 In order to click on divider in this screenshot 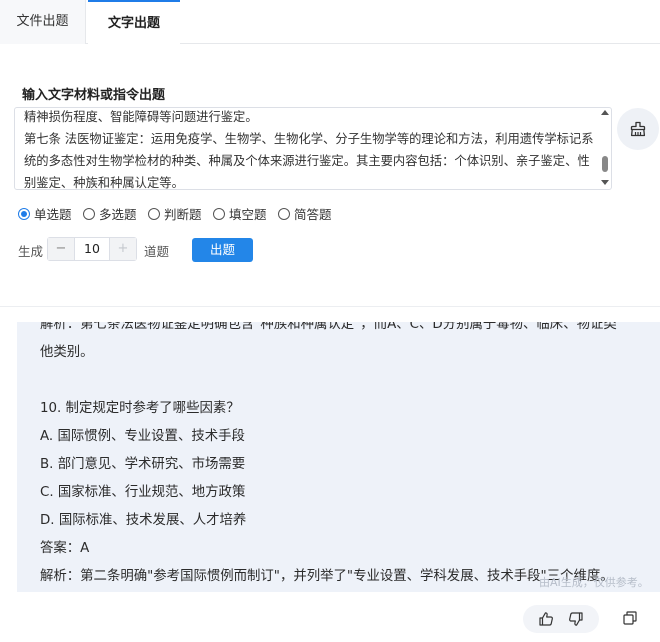, I will do `click(330, 306)`.